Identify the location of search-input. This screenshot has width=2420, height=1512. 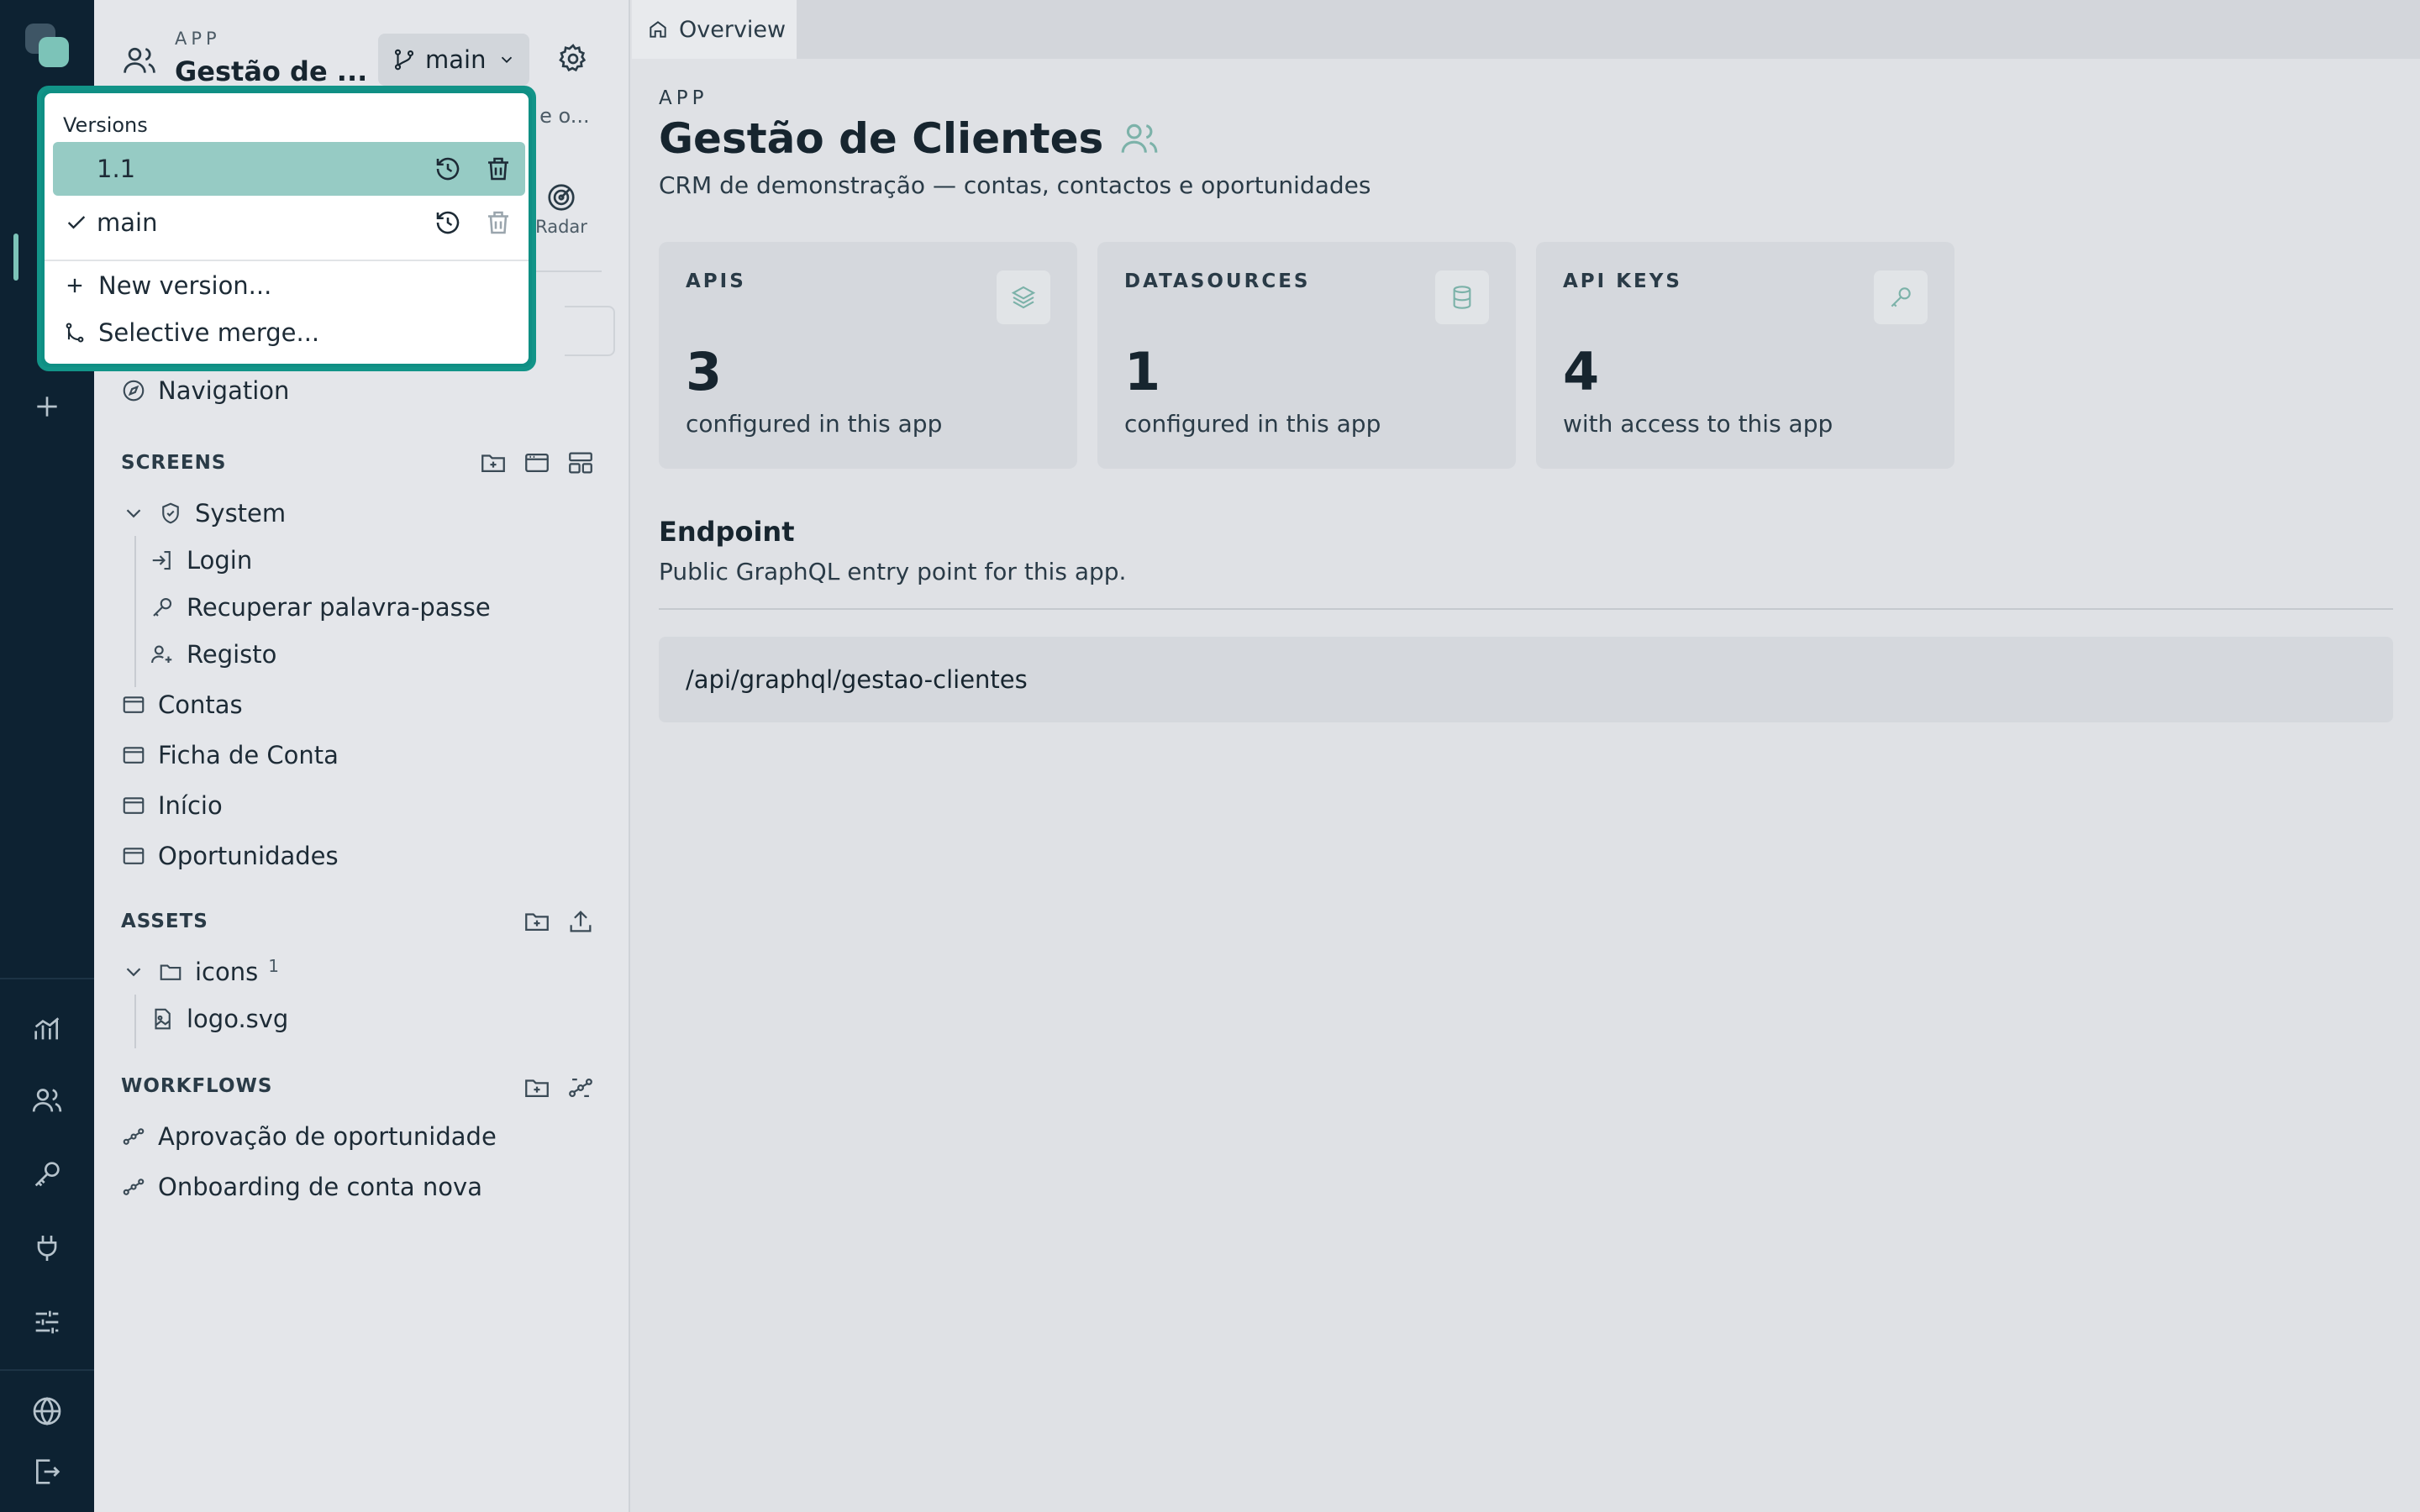
(590, 331).